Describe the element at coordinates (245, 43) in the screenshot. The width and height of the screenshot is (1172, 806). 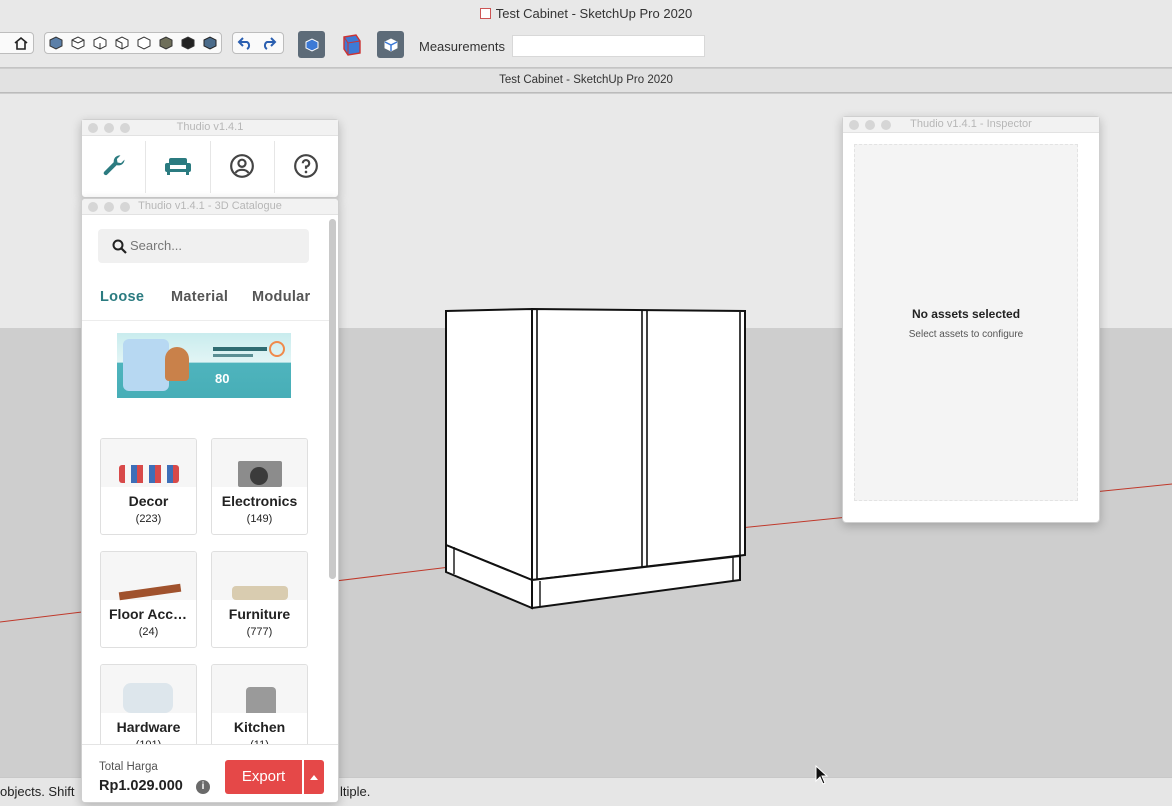
I see `undo-icon` at that location.